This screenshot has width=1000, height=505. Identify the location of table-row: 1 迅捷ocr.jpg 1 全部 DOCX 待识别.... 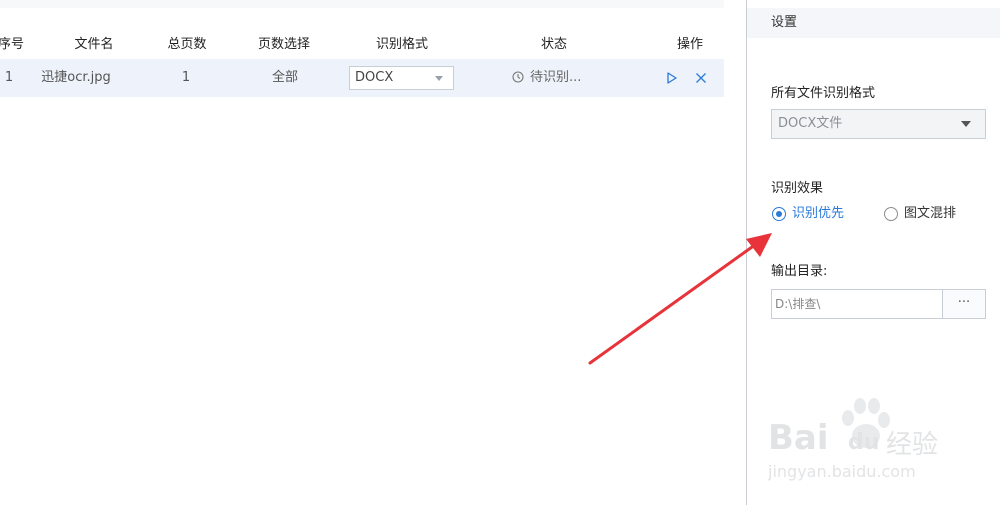
(362, 78).